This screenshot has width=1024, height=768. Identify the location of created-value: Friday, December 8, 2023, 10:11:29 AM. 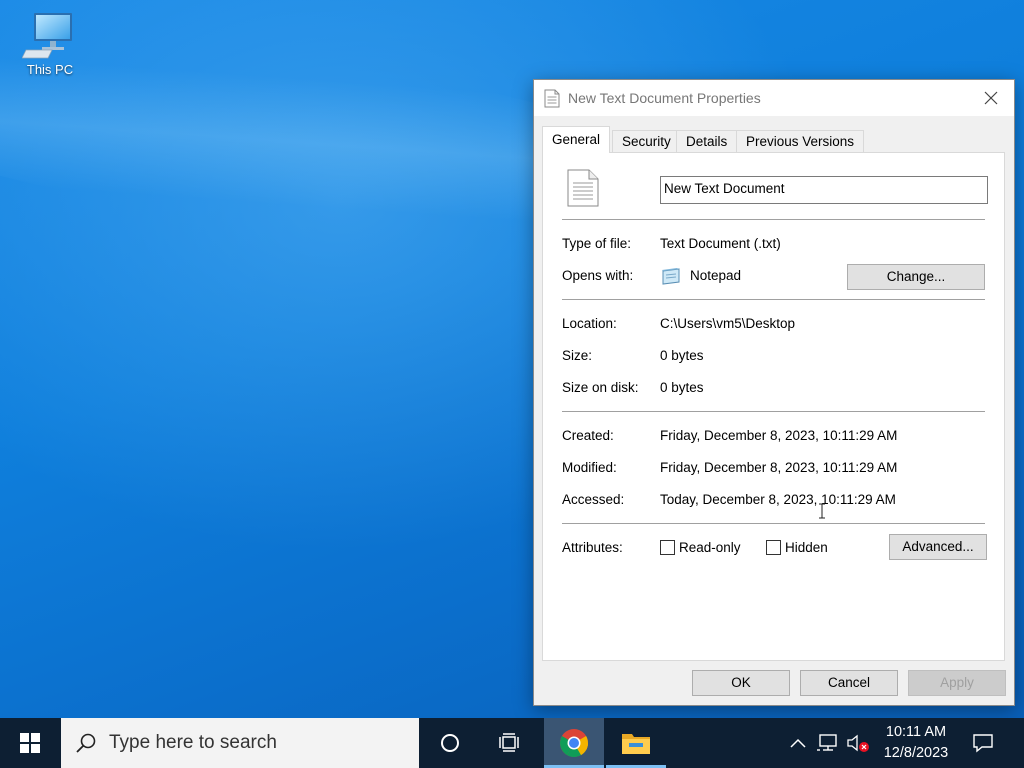
(779, 435).